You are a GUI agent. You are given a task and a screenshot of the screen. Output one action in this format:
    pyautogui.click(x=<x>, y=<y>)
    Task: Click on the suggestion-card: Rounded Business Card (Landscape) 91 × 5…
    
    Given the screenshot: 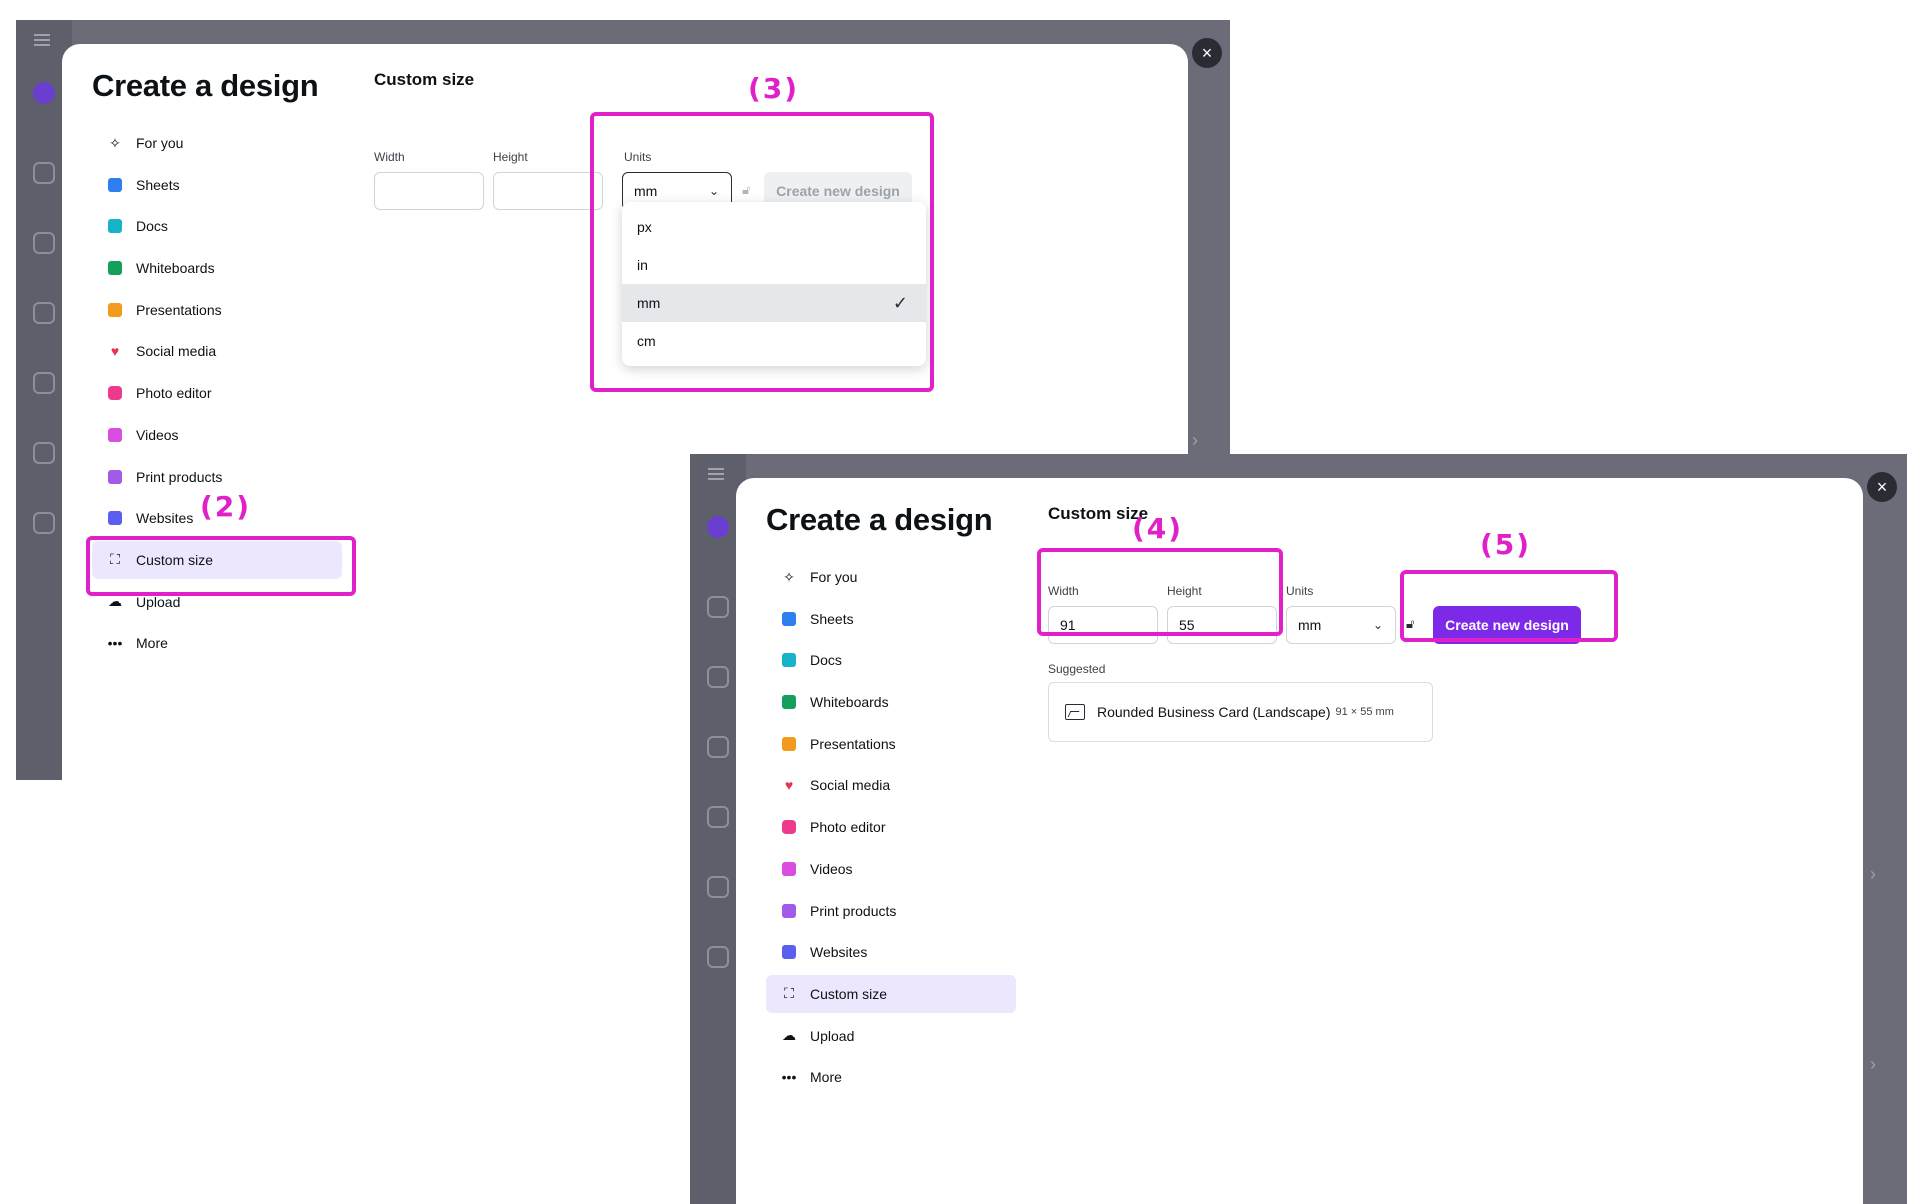 What is the action you would take?
    pyautogui.click(x=1240, y=712)
    